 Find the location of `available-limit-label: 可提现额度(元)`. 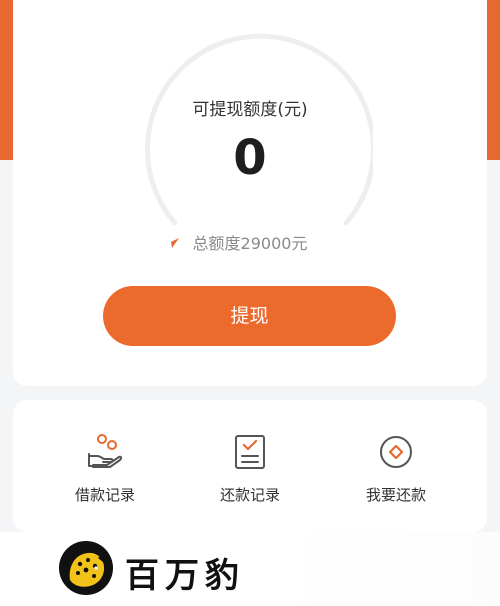

available-limit-label: 可提现额度(元) is located at coordinates (250, 110).